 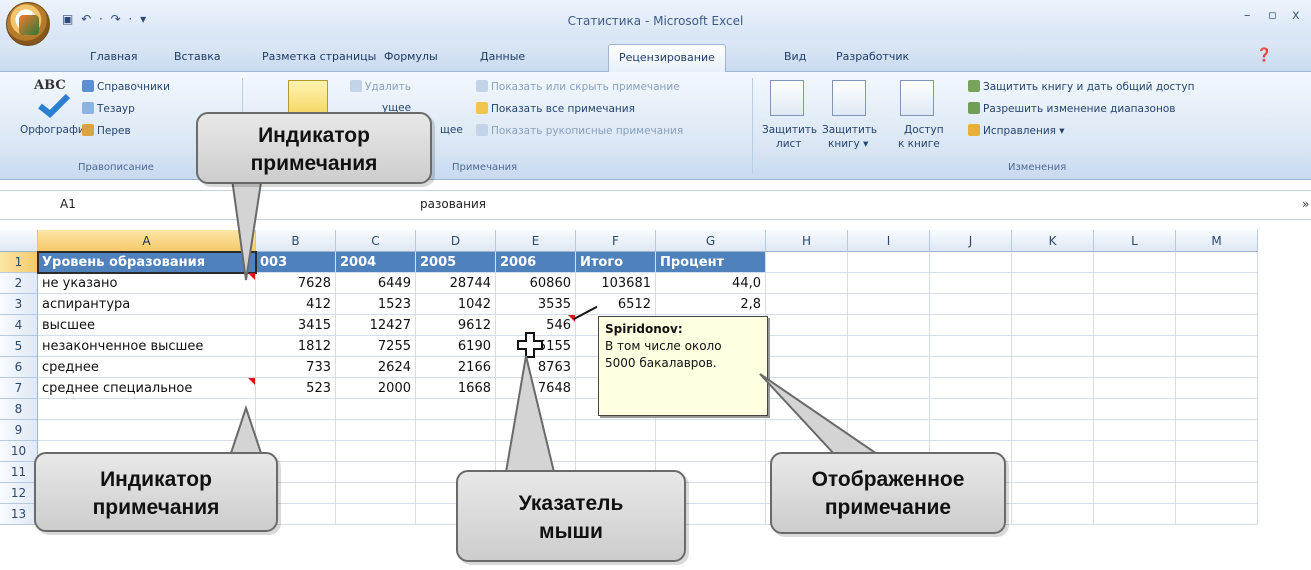 I want to click on protect-sheet-icon, so click(x=787, y=98).